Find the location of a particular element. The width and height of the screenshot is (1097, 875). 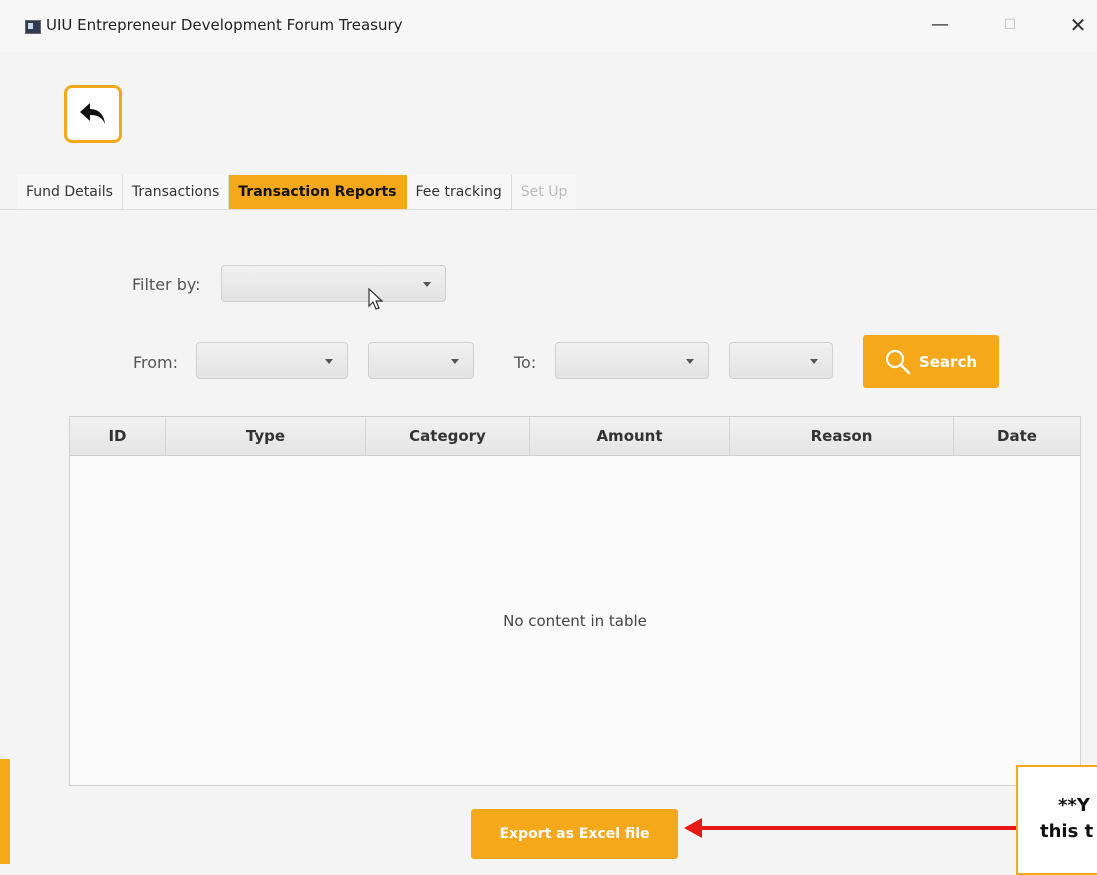

table-header: ID Type Category Amount Reason Date is located at coordinates (575, 436).